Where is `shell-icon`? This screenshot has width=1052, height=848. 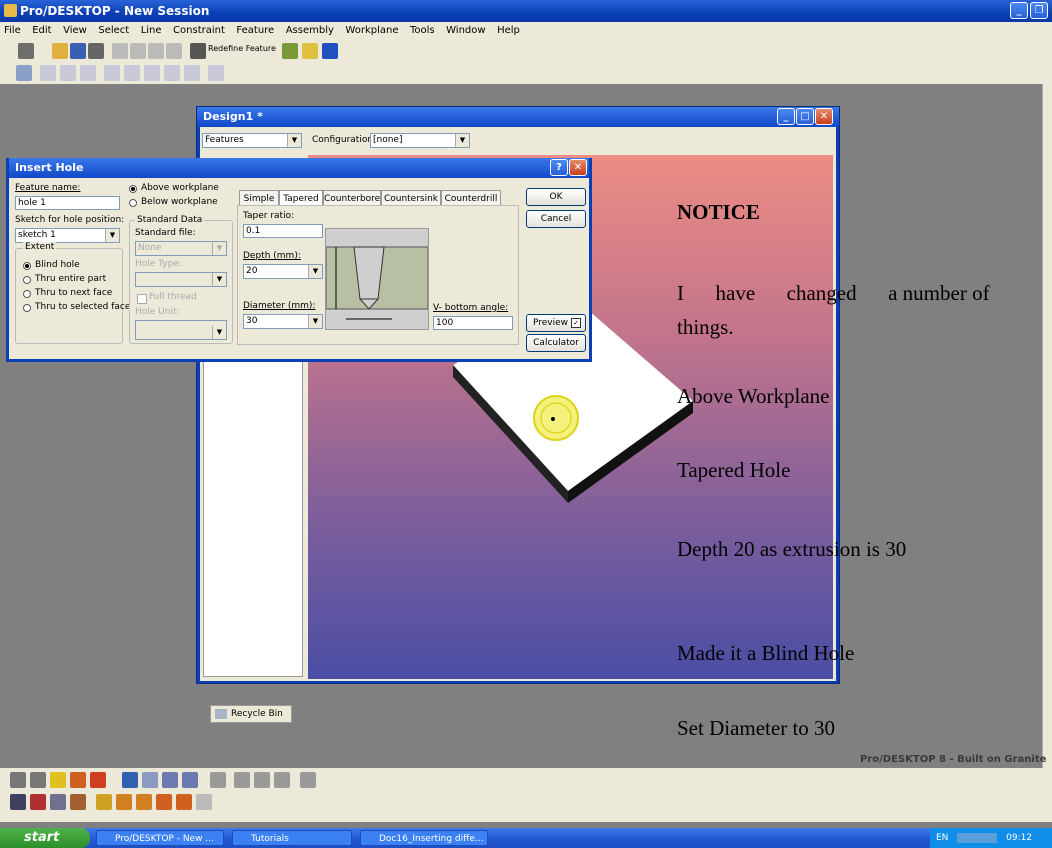 shell-icon is located at coordinates (104, 802).